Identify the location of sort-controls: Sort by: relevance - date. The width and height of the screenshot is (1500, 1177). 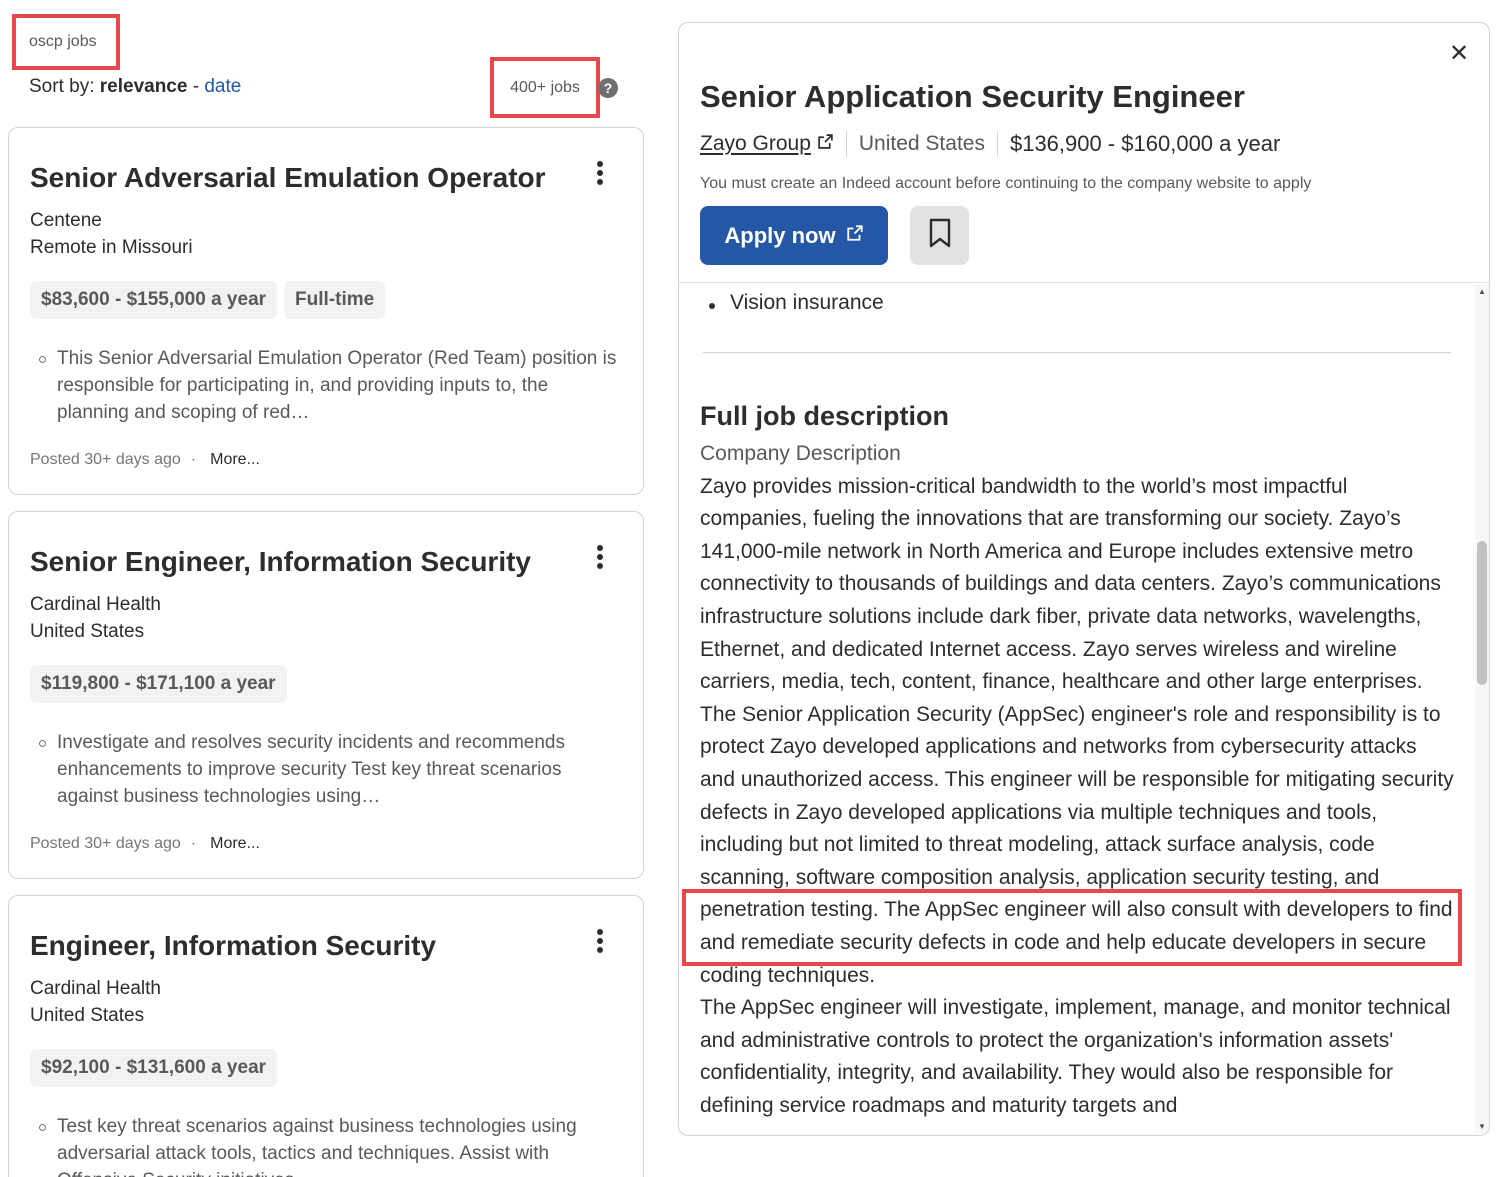
(135, 87).